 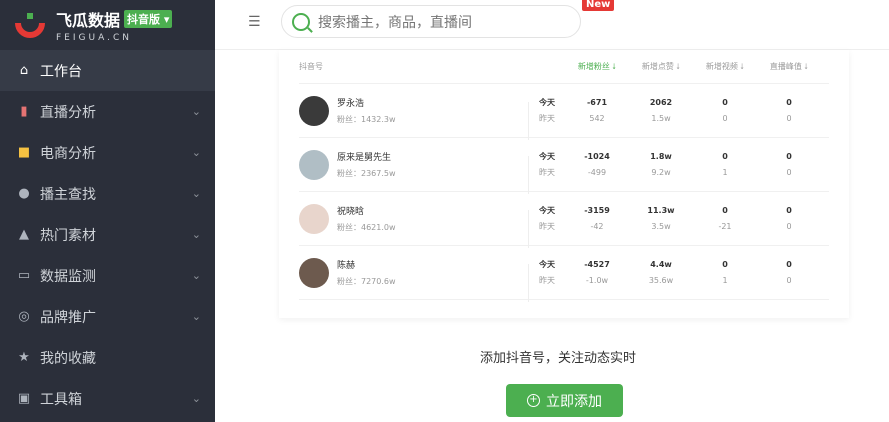 What do you see at coordinates (366, 264) in the screenshot?
I see `account-name: 陈赫` at bounding box center [366, 264].